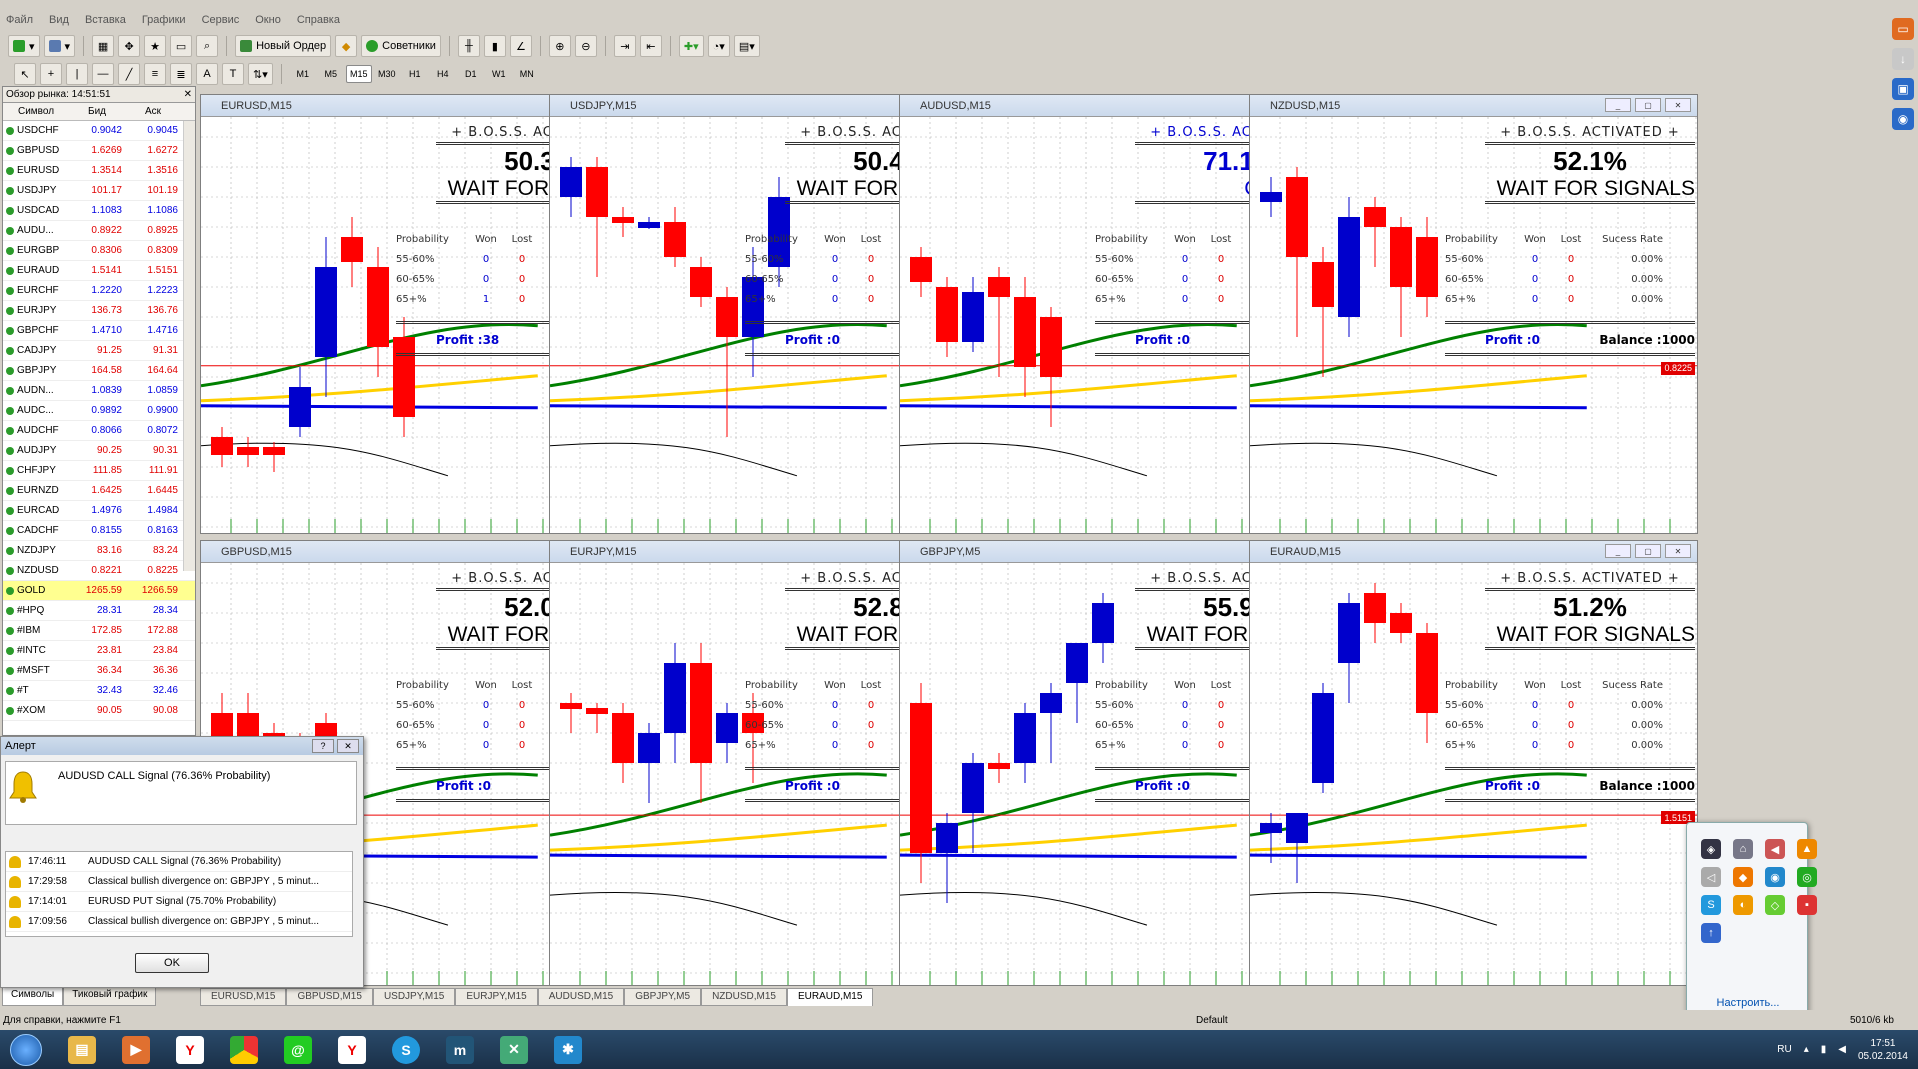 This screenshot has width=1918, height=1069. I want to click on tray-icon-10: ◐, so click(1743, 905).